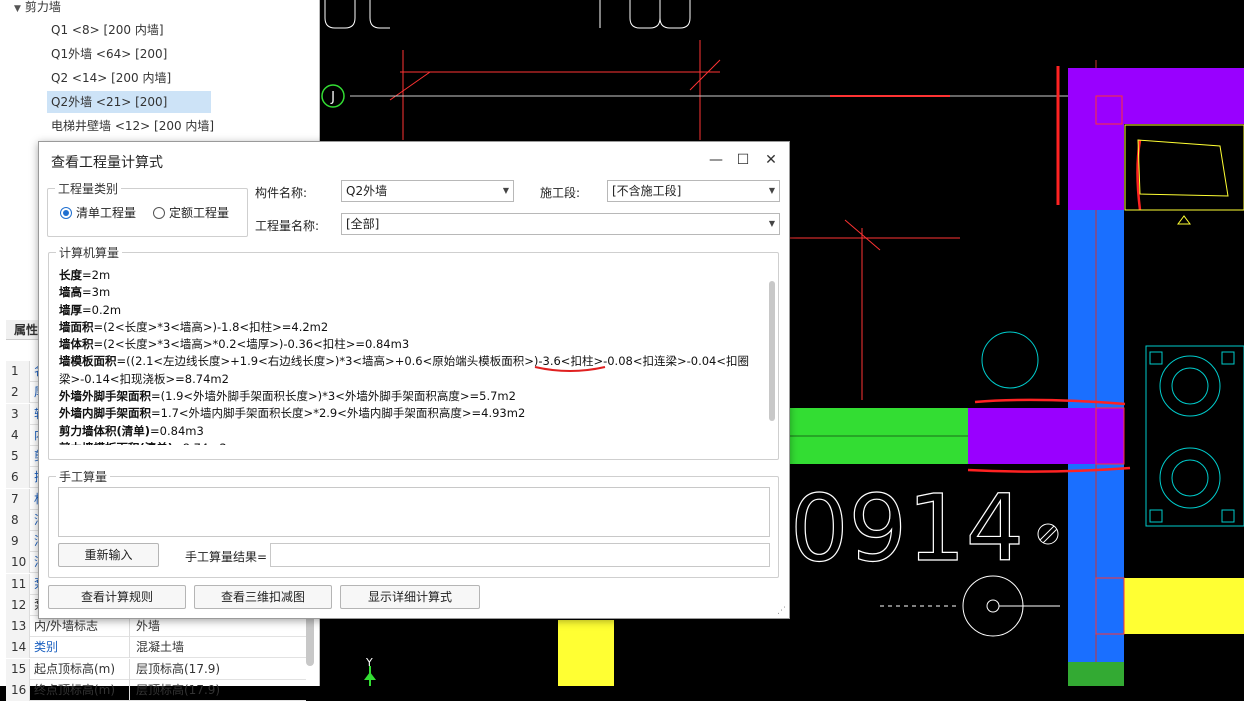 The image size is (1244, 701). Describe the element at coordinates (407, 442) in the screenshot. I see `calc-line: 剪力墙模板面积(清单)=8.74m2` at that location.